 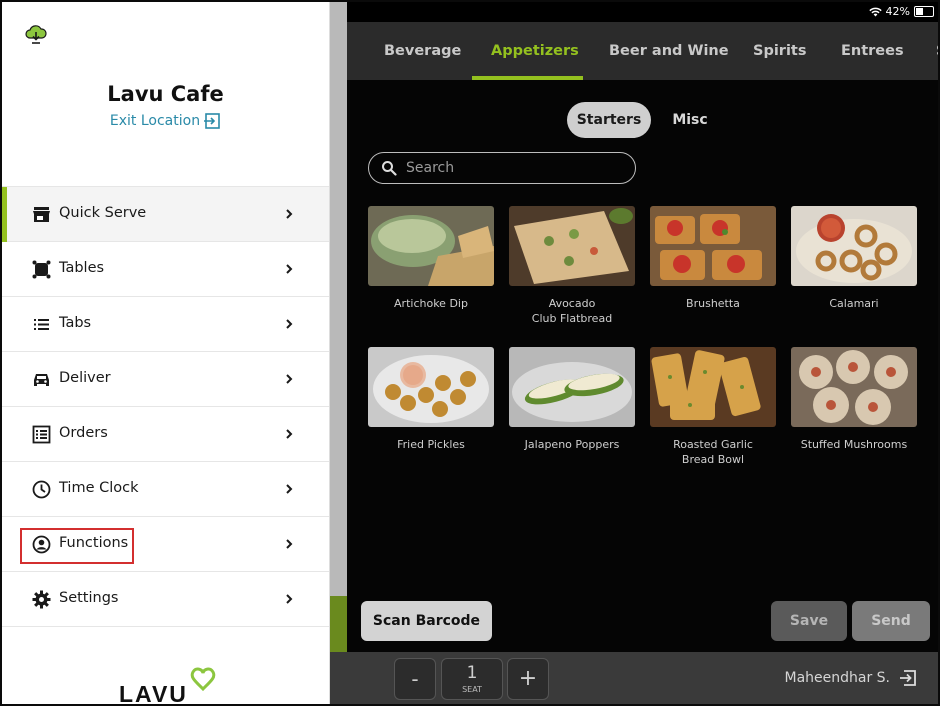 What do you see at coordinates (908, 678) in the screenshot?
I see `logout-icon` at bounding box center [908, 678].